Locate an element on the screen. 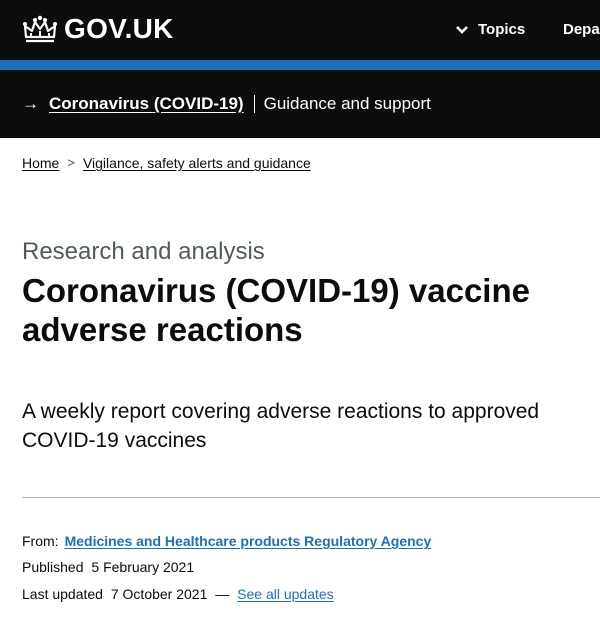 This screenshot has height=622, width=600. banner-divider is located at coordinates (254, 104).